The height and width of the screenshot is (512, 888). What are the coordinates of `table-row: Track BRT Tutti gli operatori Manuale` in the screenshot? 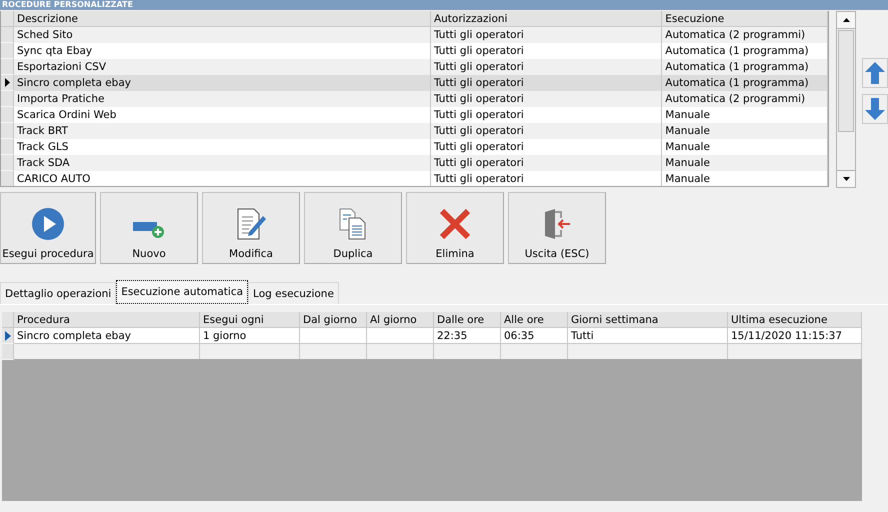 It's located at (414, 131).